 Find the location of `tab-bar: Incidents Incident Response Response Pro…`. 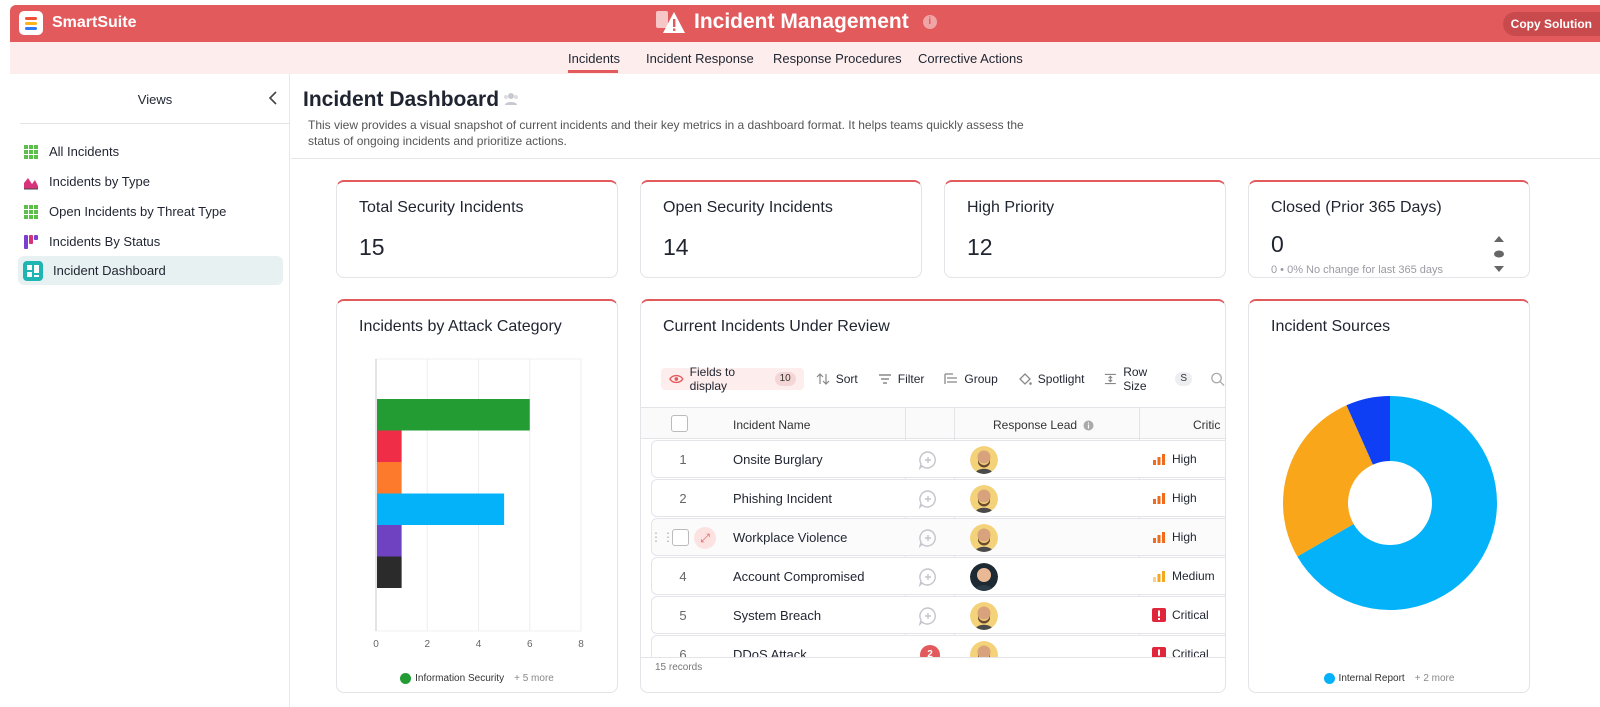

tab-bar: Incidents Incident Response Response Pro… is located at coordinates (805, 58).